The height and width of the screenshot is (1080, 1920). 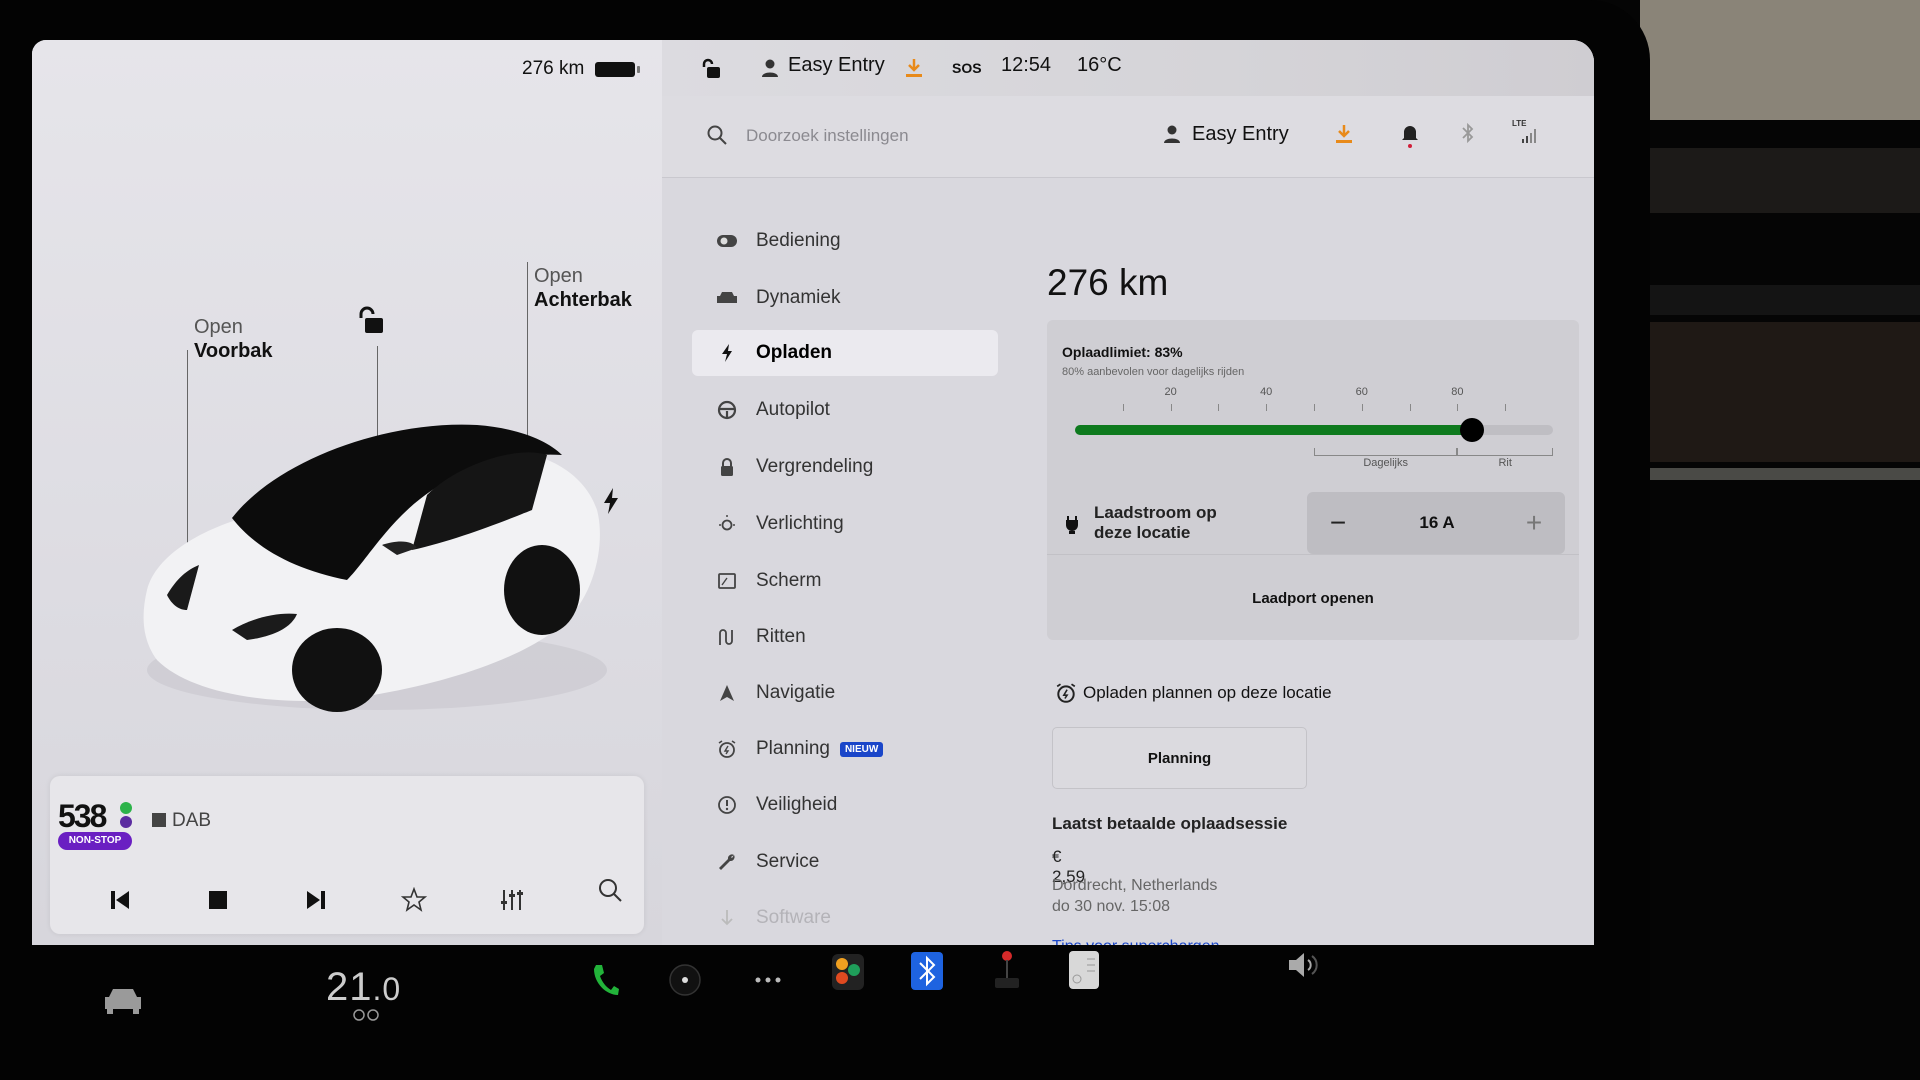 What do you see at coordinates (316, 900) in the screenshot?
I see `next-button` at bounding box center [316, 900].